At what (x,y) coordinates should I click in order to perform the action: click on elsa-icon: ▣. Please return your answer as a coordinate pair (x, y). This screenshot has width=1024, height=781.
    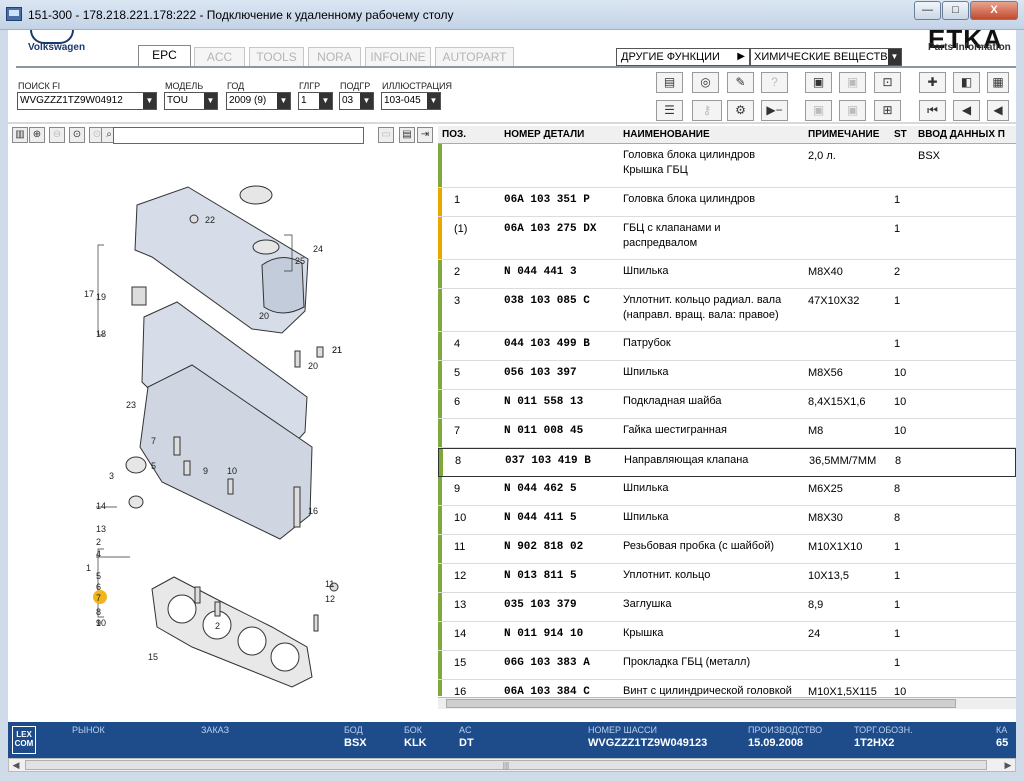
    Looking at the image, I should click on (818, 82).